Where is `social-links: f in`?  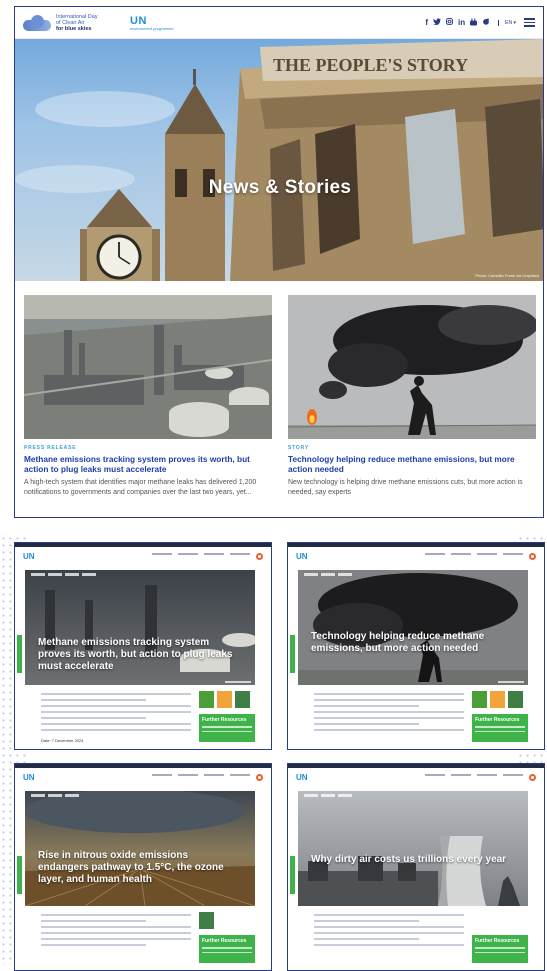
social-links: f in is located at coordinates (457, 23).